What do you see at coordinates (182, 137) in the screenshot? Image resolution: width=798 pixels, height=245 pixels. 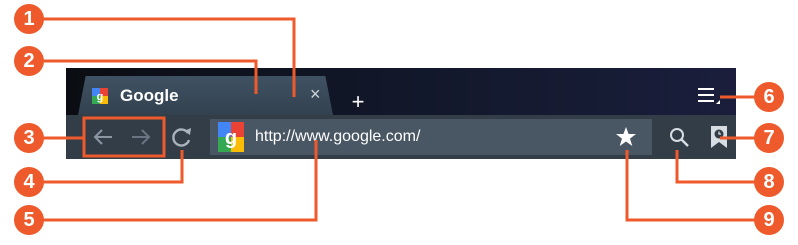 I see `reload-icon` at bounding box center [182, 137].